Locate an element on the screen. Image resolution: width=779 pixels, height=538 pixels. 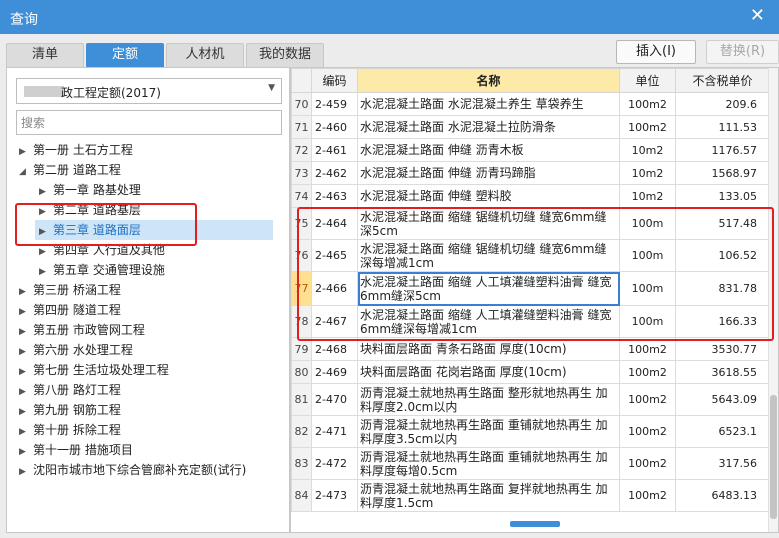
tree-item: ▶ 第十册 拆除工程 is located at coordinates (70, 430).